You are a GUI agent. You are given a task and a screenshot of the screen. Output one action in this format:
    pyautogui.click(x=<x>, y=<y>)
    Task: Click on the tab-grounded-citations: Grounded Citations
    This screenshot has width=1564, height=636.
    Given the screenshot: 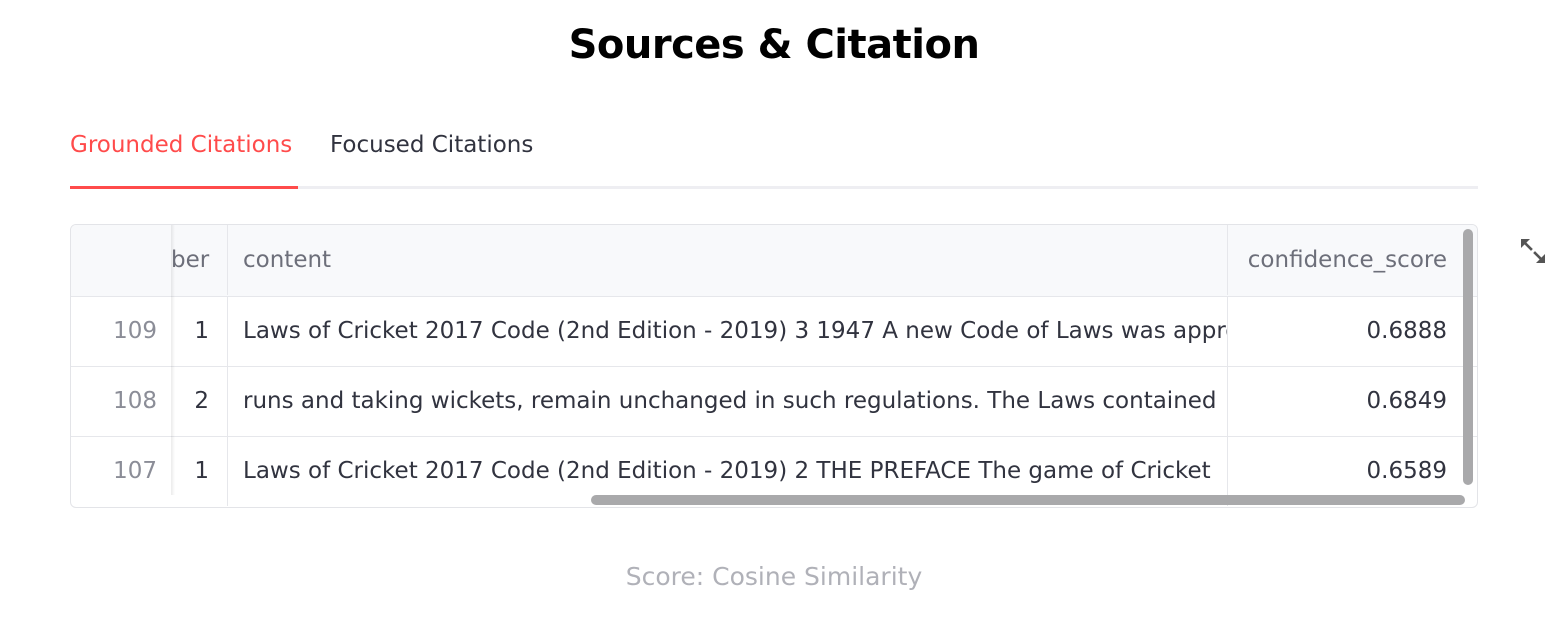 What is the action you would take?
    pyautogui.click(x=181, y=145)
    